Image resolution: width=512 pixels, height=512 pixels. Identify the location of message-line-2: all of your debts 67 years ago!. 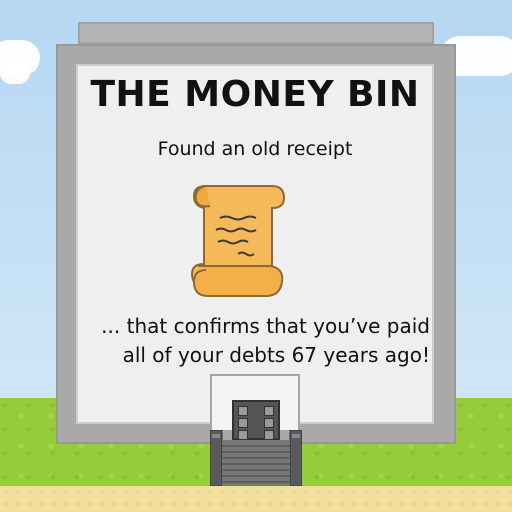
(276, 355).